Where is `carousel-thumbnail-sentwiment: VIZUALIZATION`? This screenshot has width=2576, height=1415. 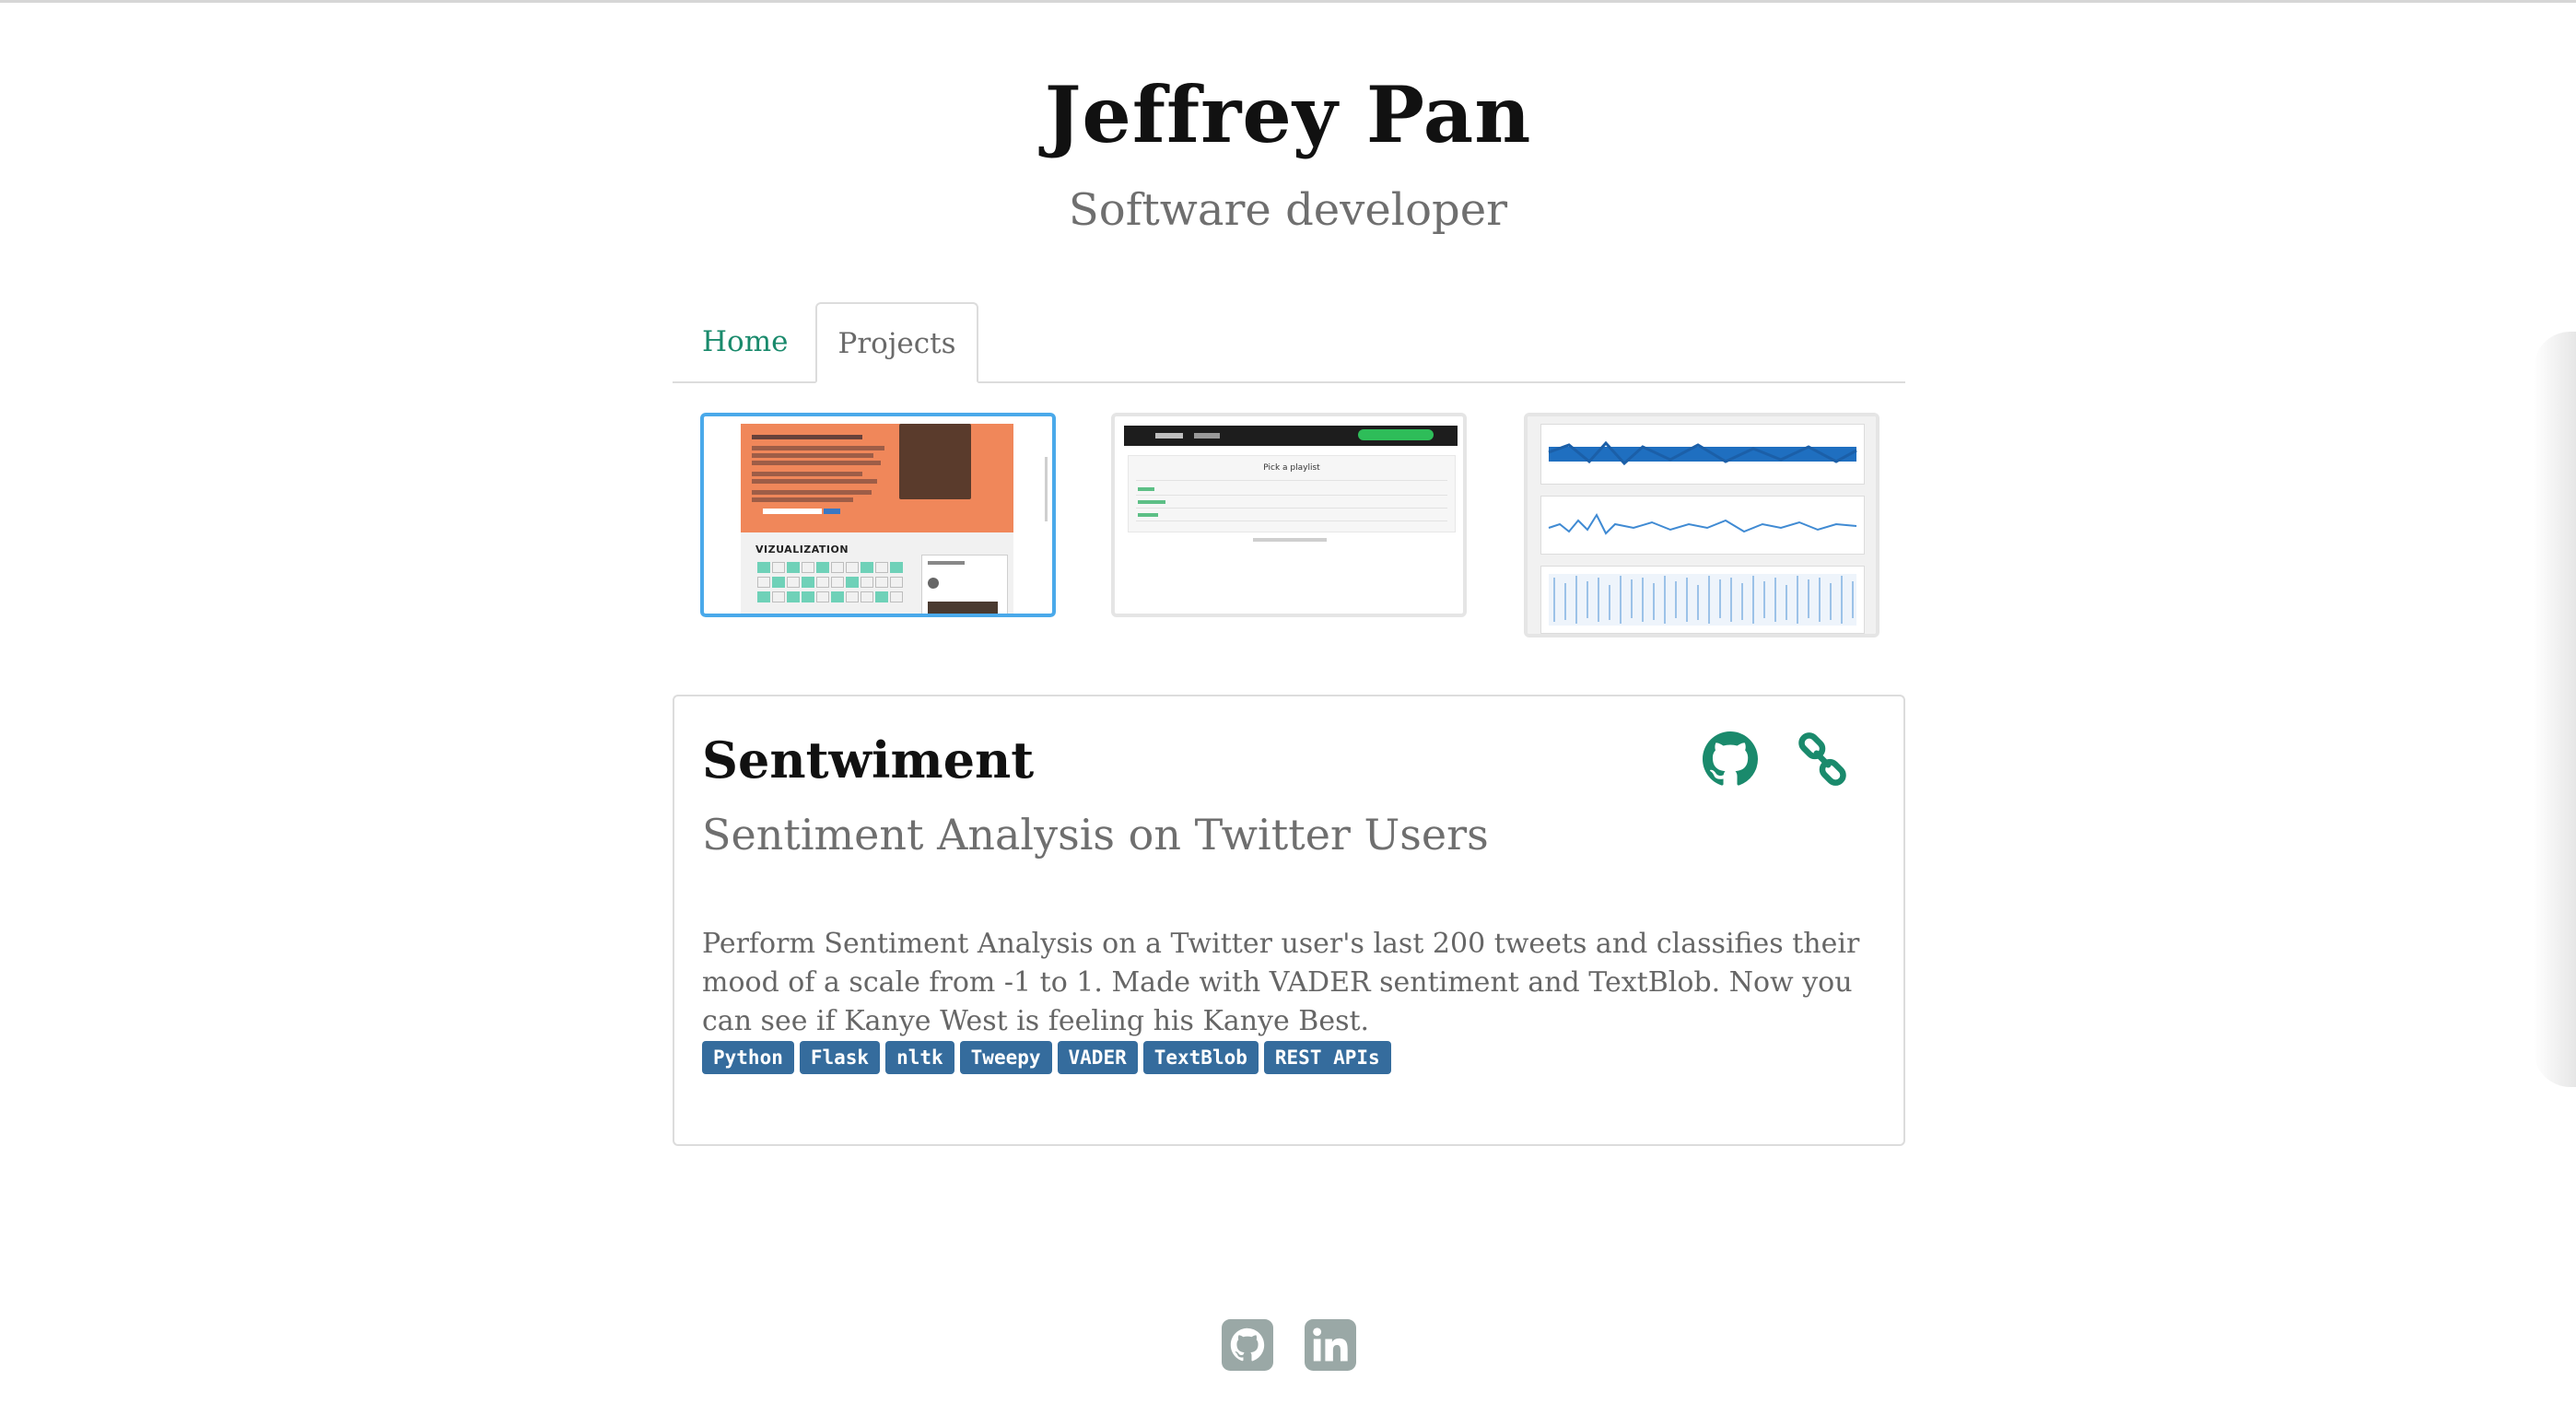 carousel-thumbnail-sentwiment: VIZUALIZATION is located at coordinates (878, 515).